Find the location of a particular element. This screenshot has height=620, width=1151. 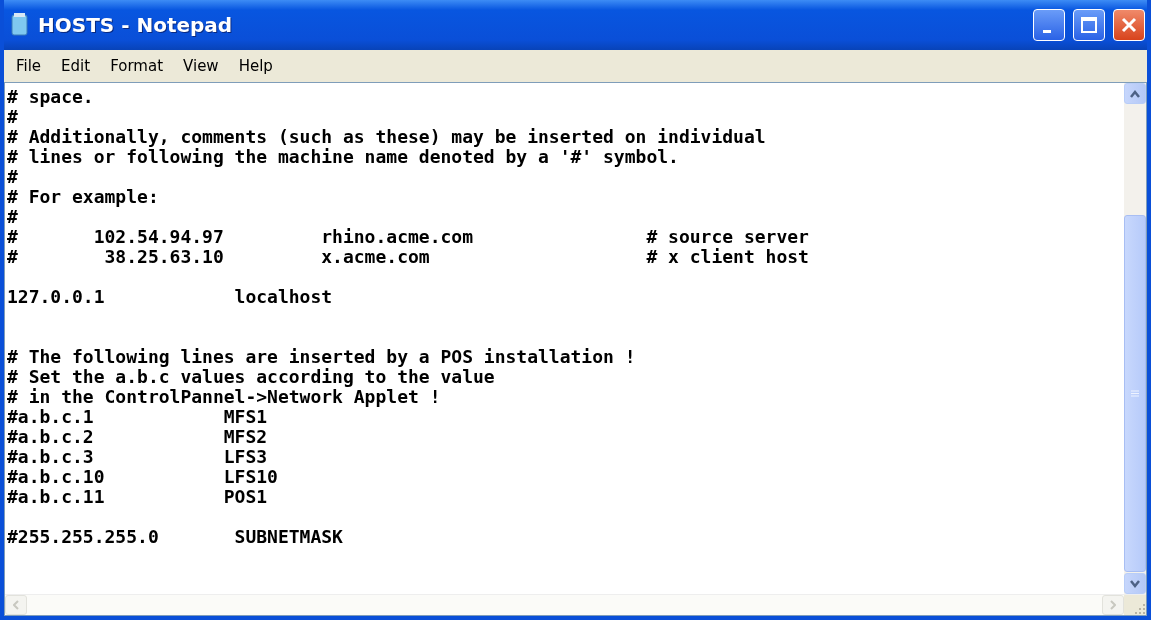

grip-lines-icon is located at coordinates (1135, 393).